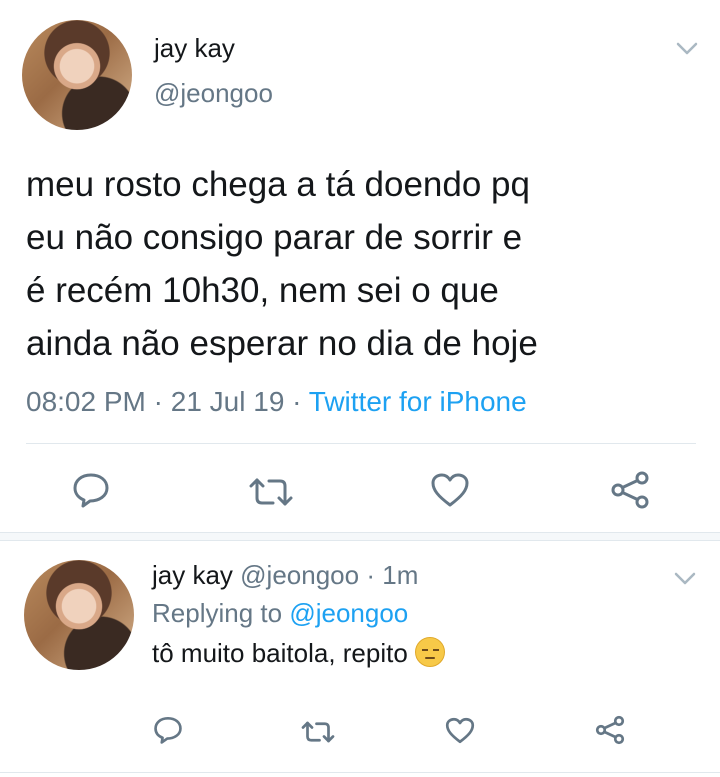  What do you see at coordinates (274, 237) in the screenshot?
I see `tweet-text-line: eu não consigo parar de sorrir e` at bounding box center [274, 237].